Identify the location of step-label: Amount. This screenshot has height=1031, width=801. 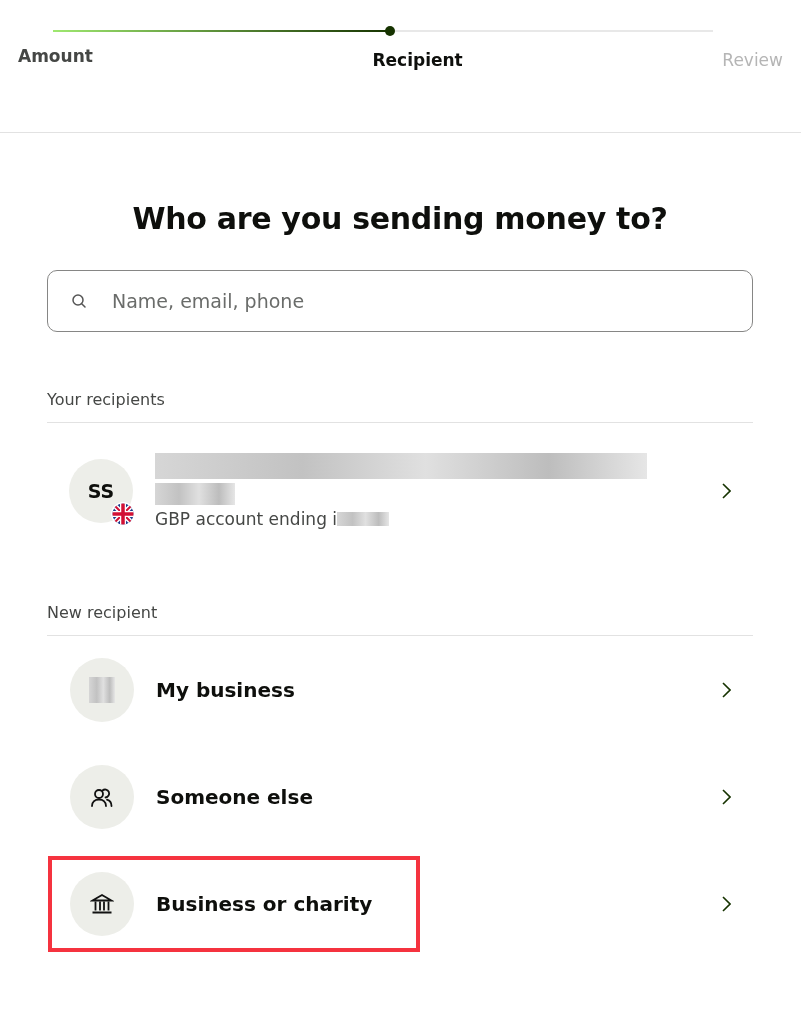
(55, 57).